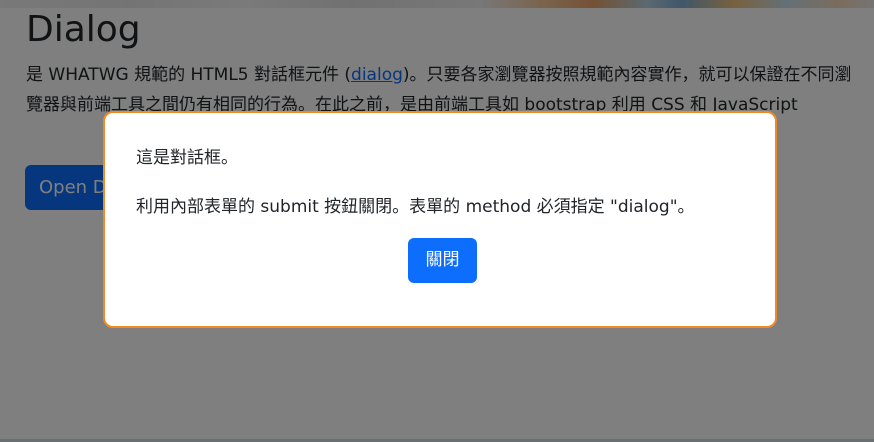  I want to click on close-dialog-button: 關閉, so click(442, 260).